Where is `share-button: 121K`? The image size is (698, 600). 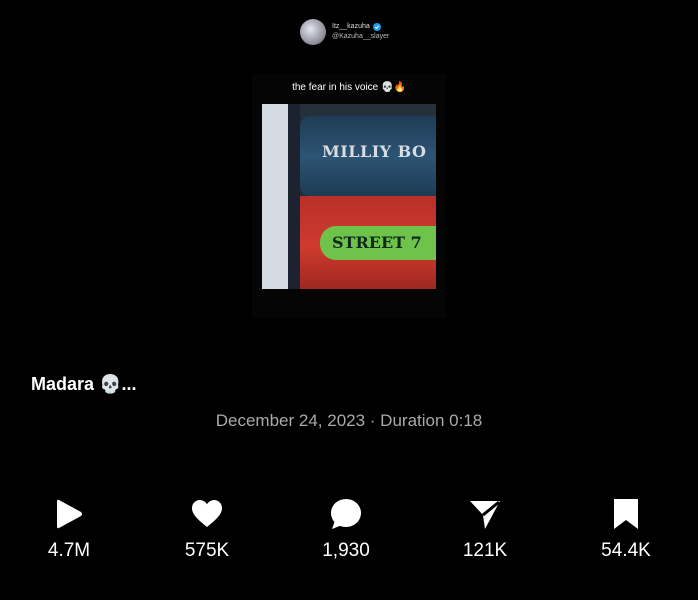
share-button: 121K is located at coordinates (485, 529).